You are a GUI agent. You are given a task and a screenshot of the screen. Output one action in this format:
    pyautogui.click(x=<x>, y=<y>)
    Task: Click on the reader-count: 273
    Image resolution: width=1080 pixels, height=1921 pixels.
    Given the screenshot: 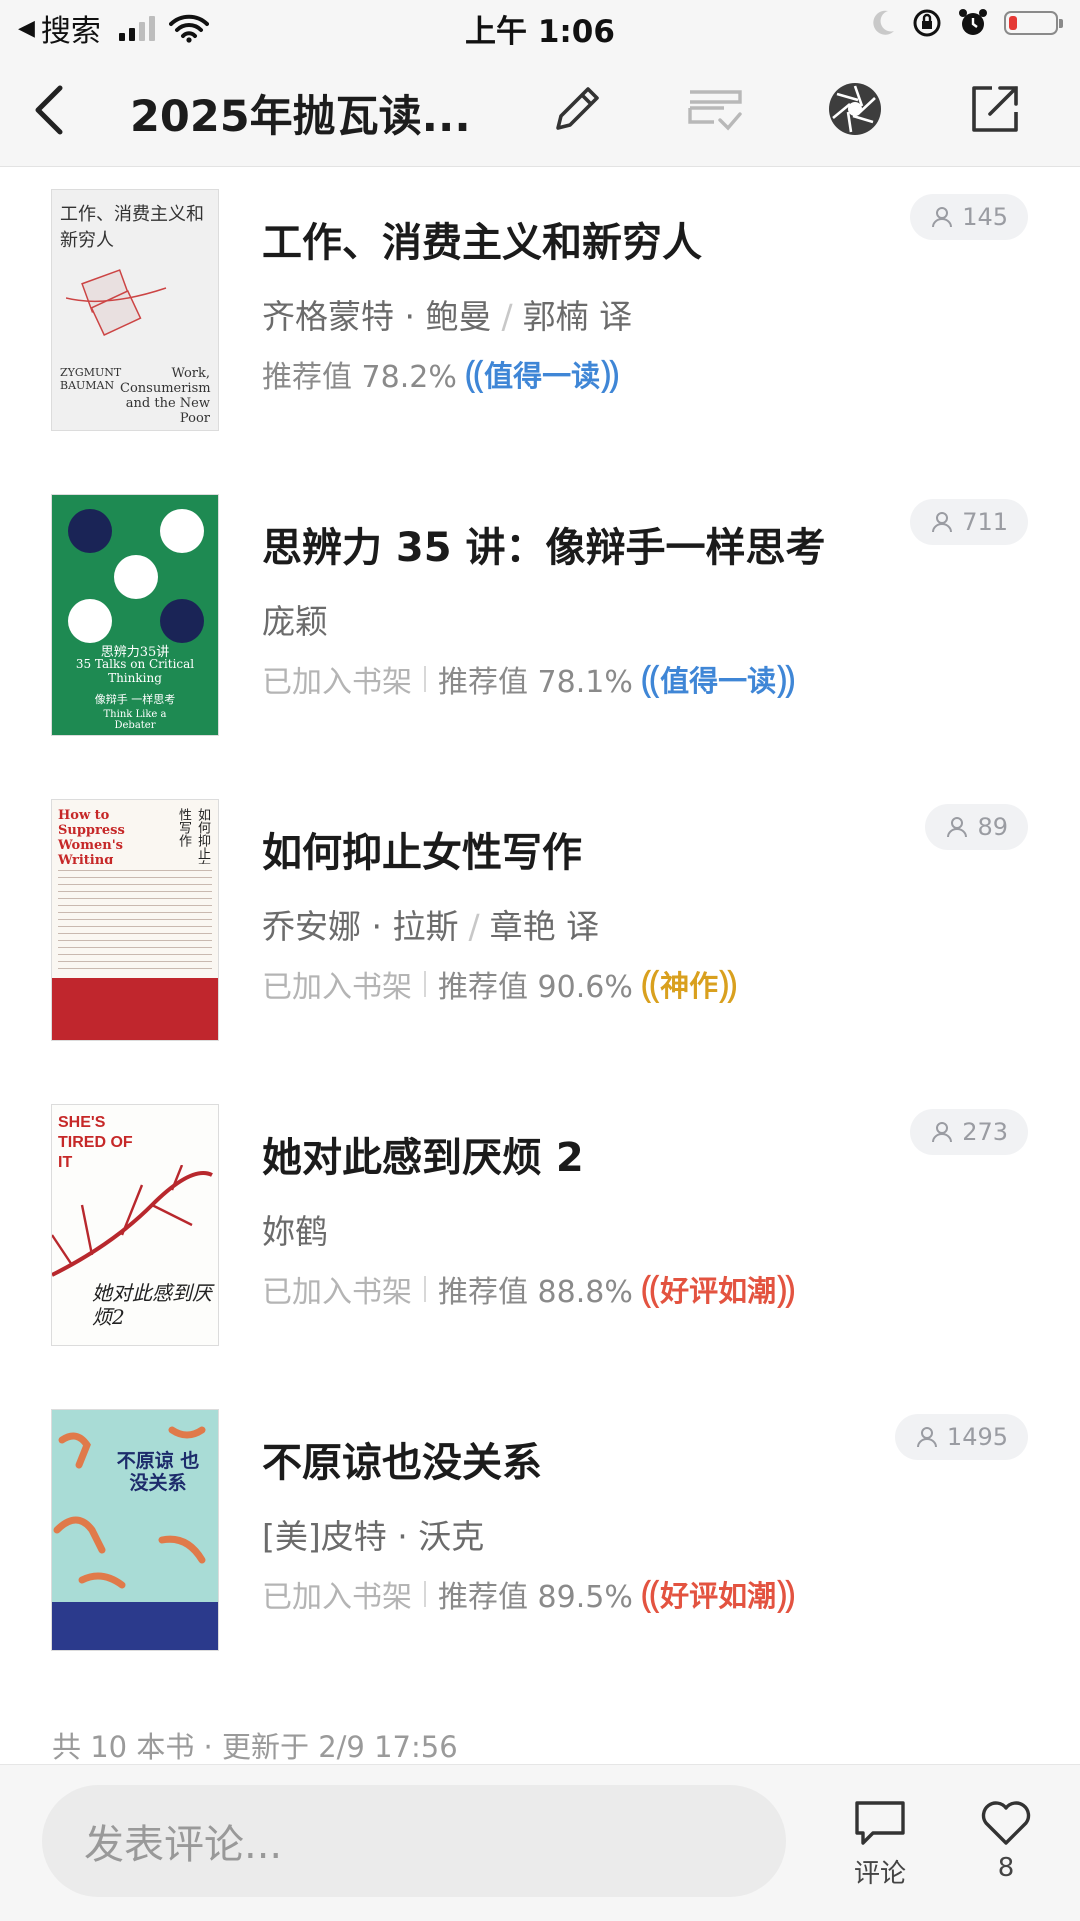 What is the action you would take?
    pyautogui.click(x=985, y=1132)
    